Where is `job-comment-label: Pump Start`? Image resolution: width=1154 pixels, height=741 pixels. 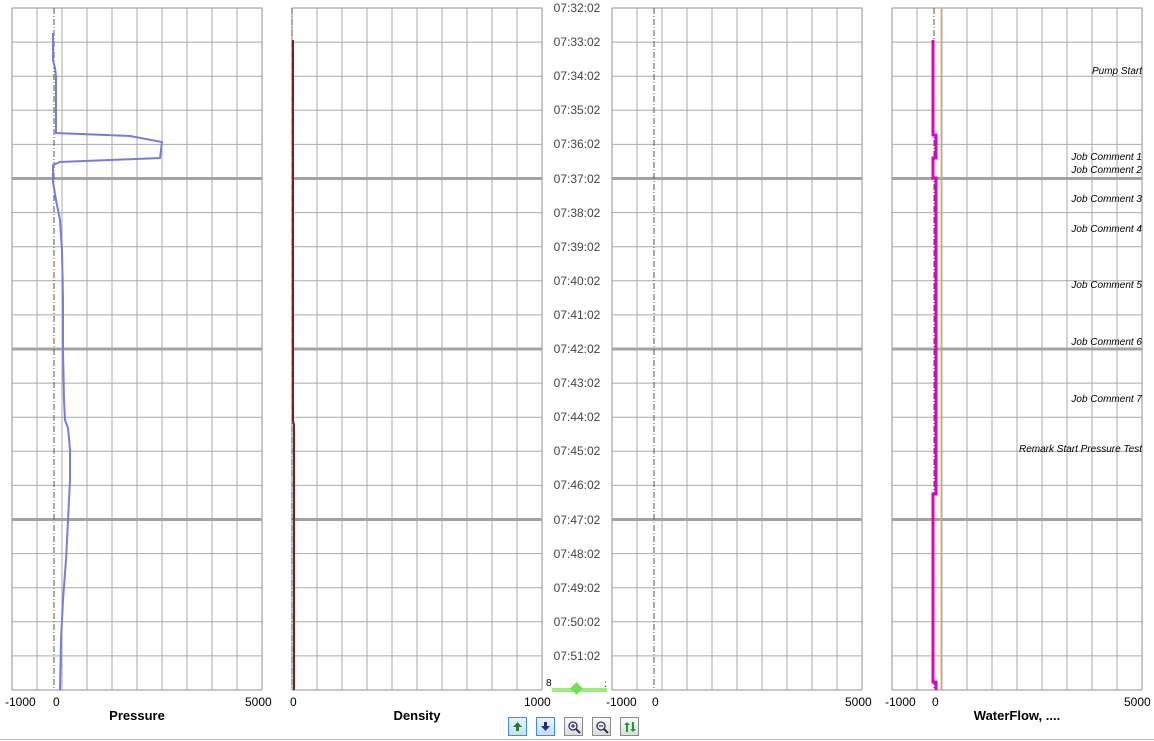
job-comment-label: Pump Start is located at coordinates (1116, 71).